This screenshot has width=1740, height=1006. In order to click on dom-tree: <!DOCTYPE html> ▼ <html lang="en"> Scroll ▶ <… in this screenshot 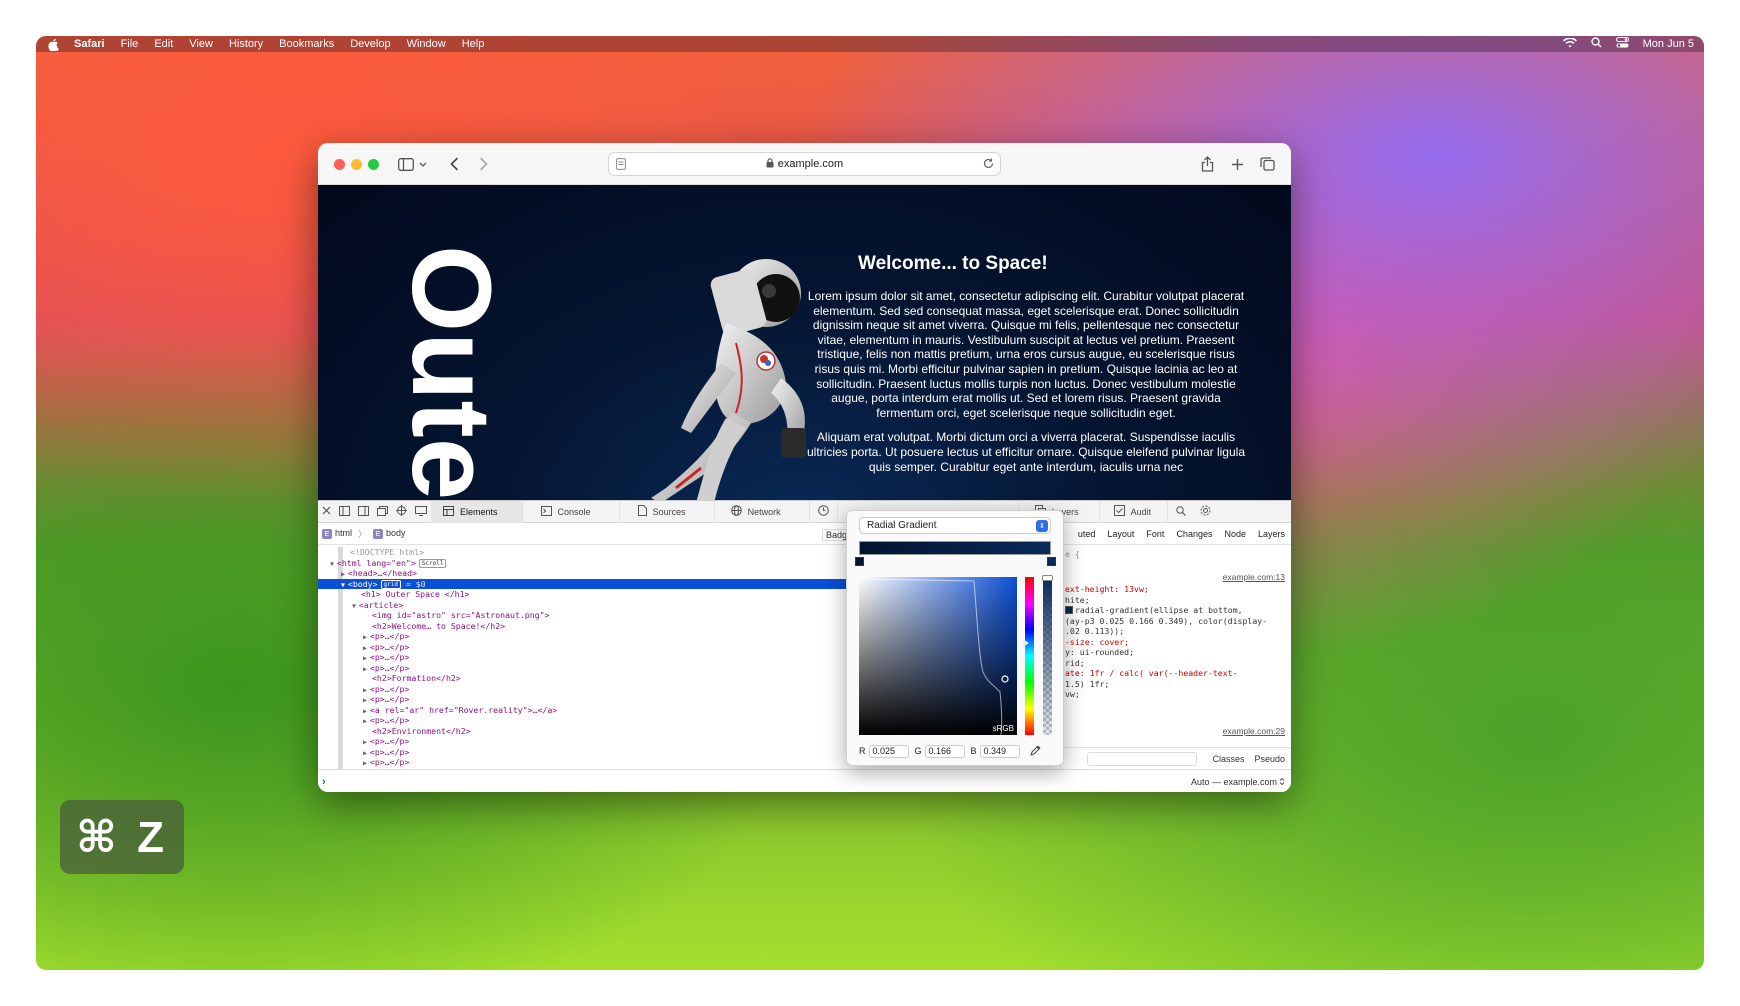, I will do `click(582, 658)`.